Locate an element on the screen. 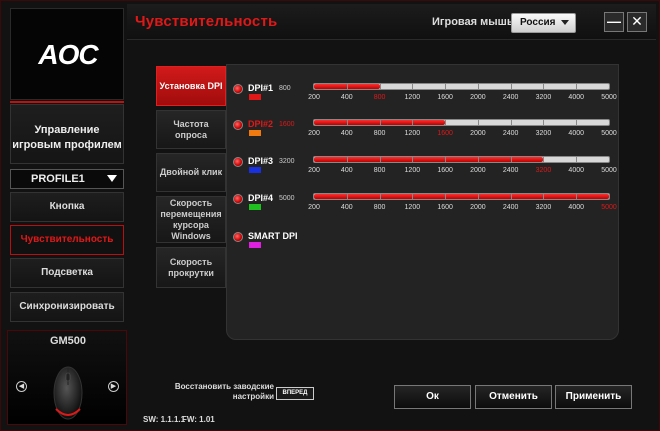 Image resolution: width=660 pixels, height=431 pixels. dpi-value: 3200 is located at coordinates (287, 161).